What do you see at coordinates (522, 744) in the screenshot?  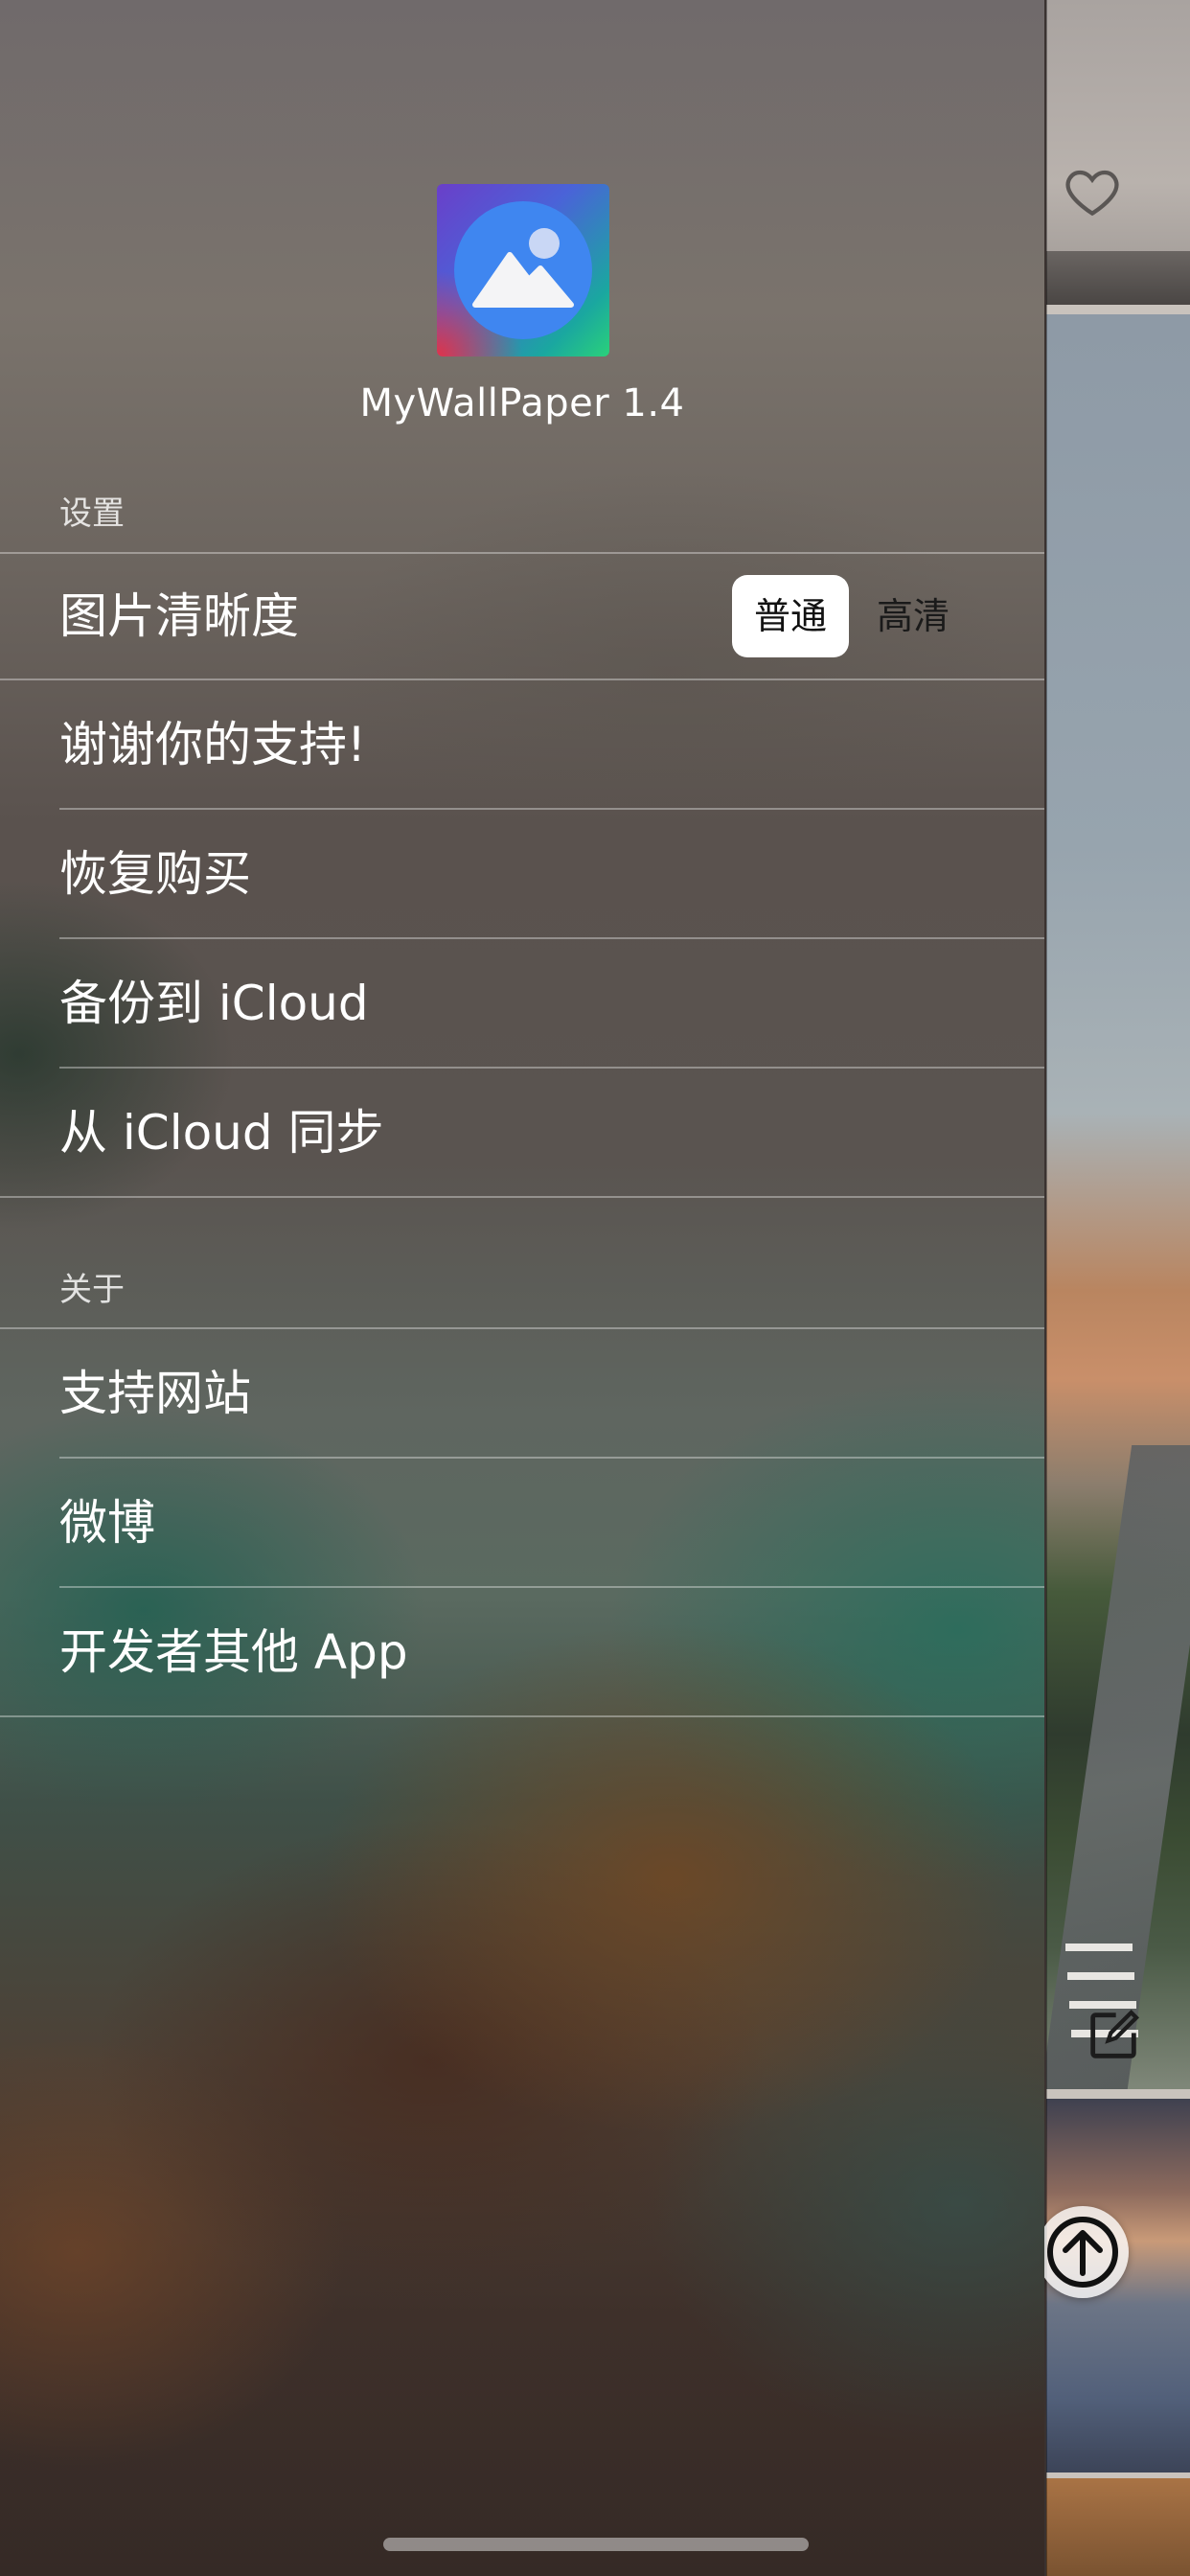 I see `thanks-support-row: 谢谢你的支持!` at bounding box center [522, 744].